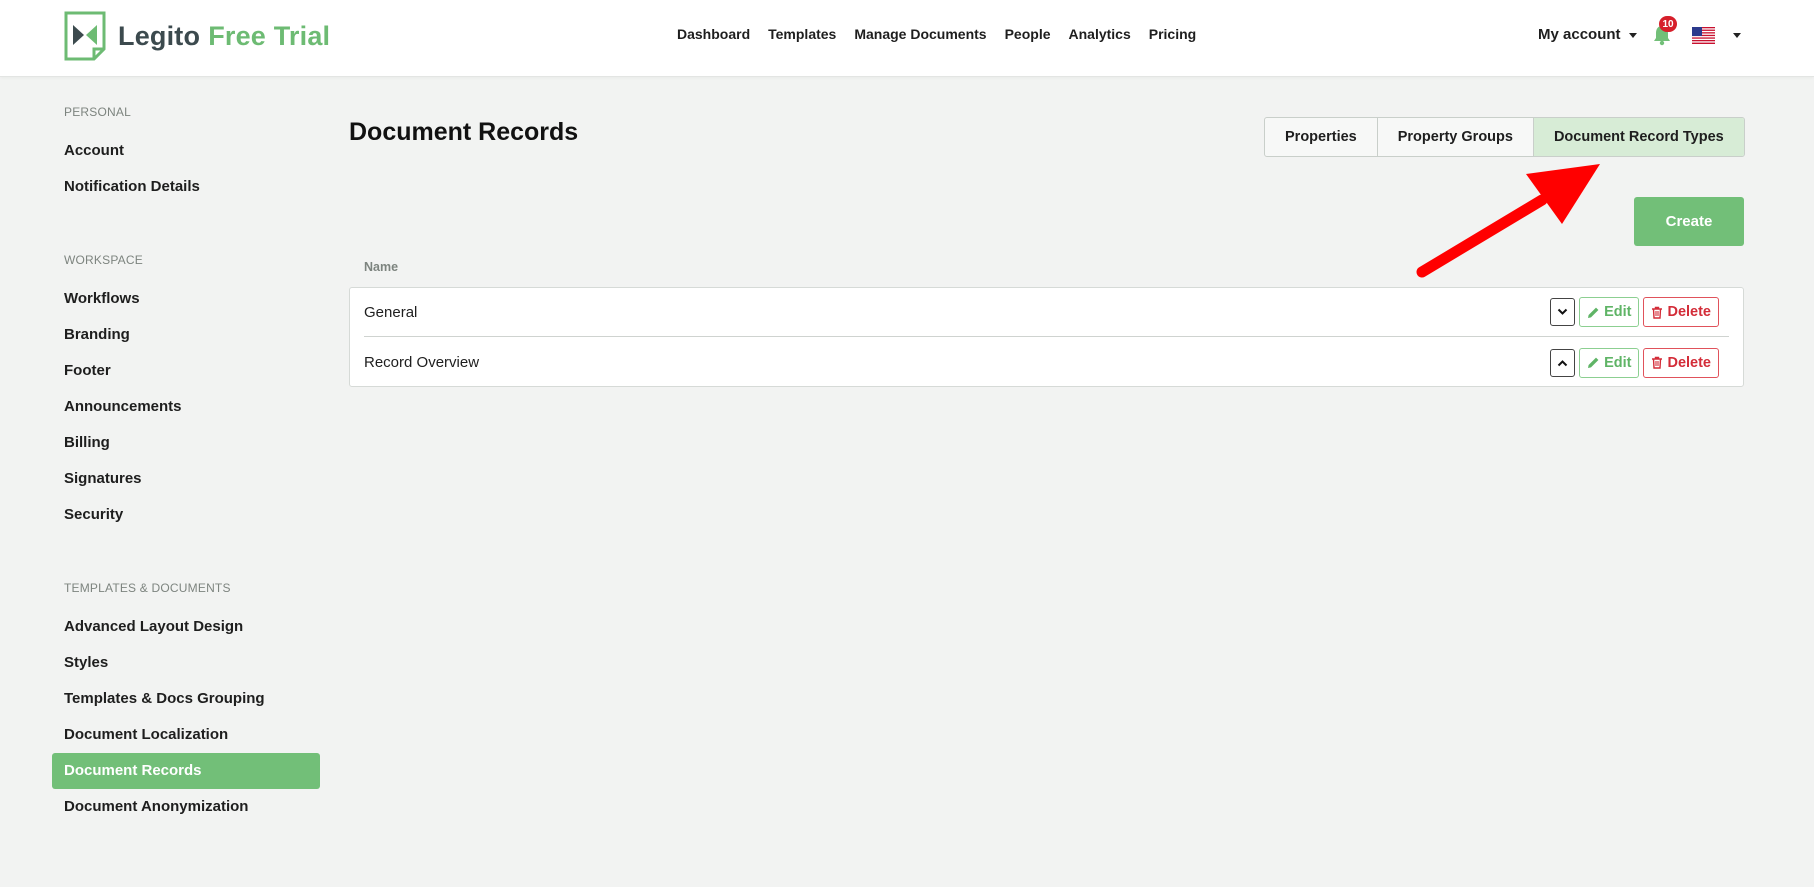 The height and width of the screenshot is (887, 1814). What do you see at coordinates (269, 35) in the screenshot?
I see `app-plan: Free Trial` at bounding box center [269, 35].